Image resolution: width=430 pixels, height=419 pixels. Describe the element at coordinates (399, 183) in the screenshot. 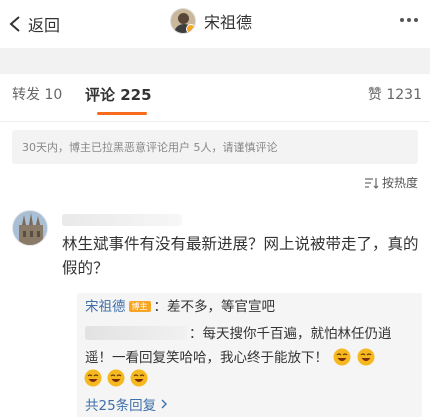

I see `sort-label: 按热度` at that location.